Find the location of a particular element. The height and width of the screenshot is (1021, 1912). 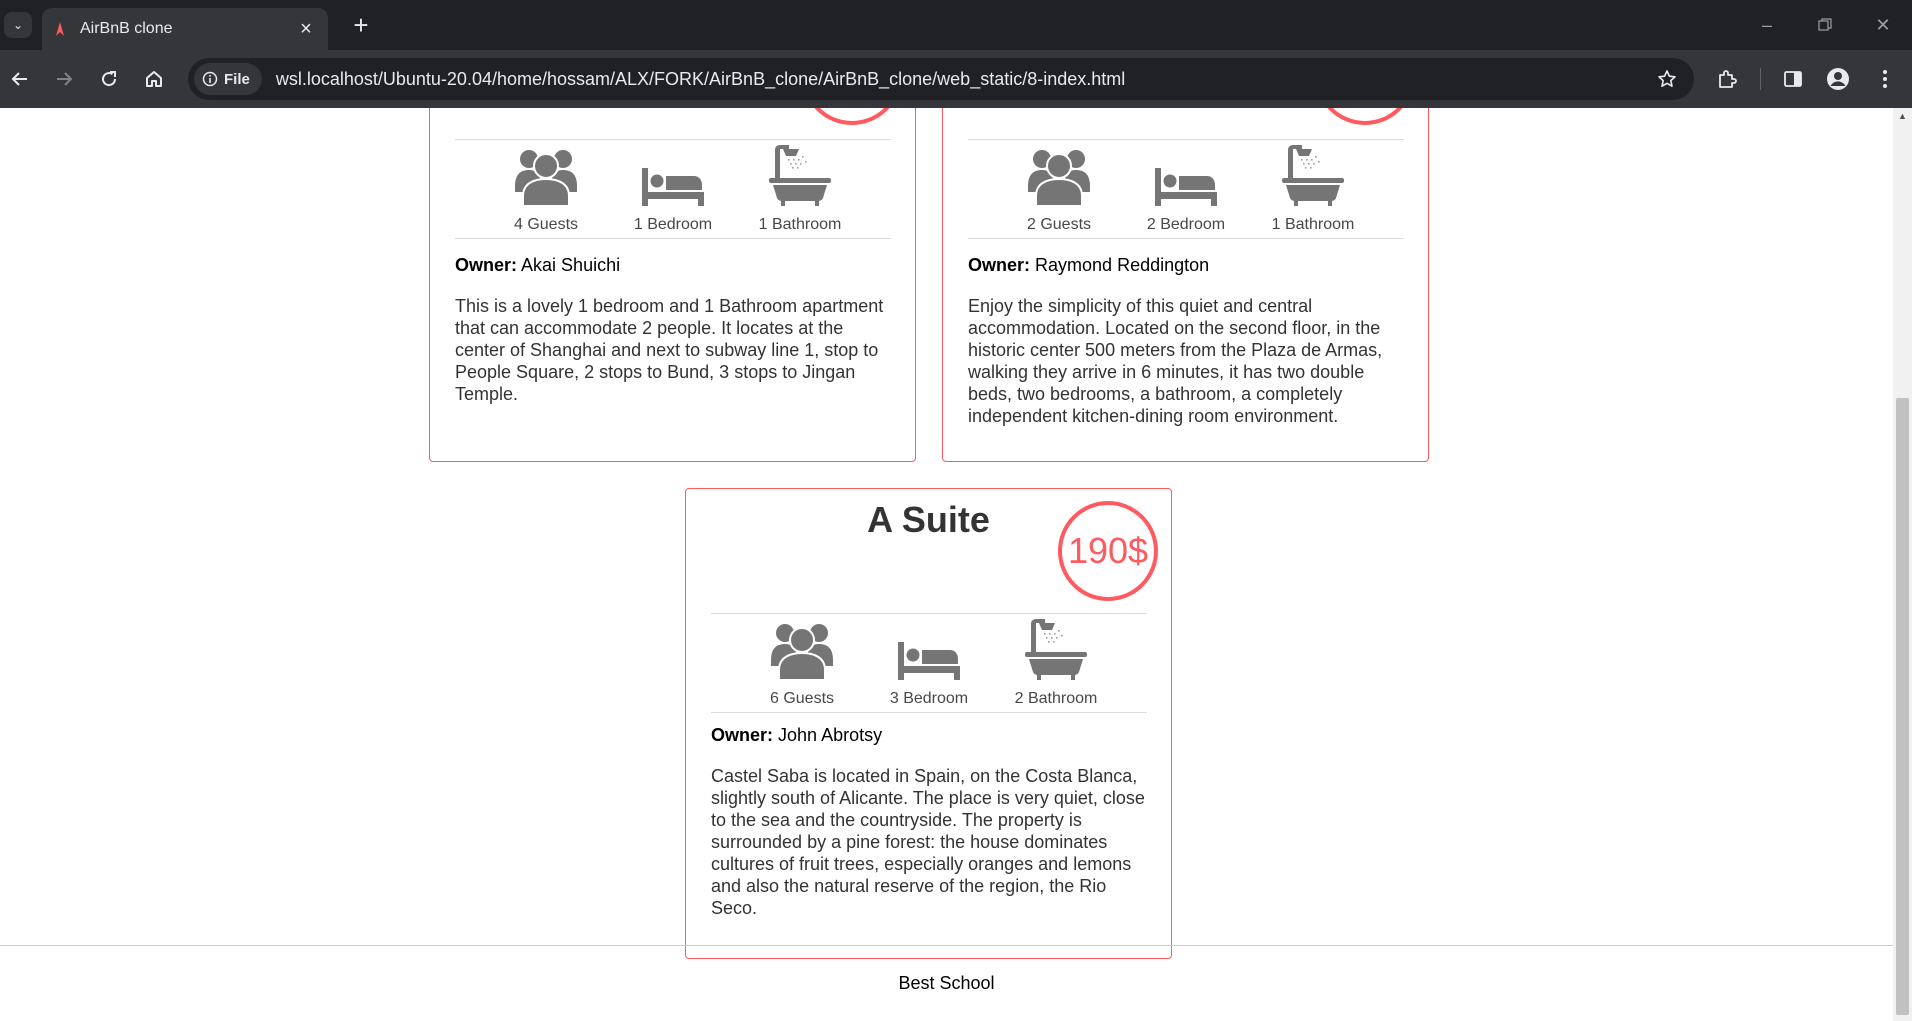

toolbar-separator is located at coordinates (1760, 79).